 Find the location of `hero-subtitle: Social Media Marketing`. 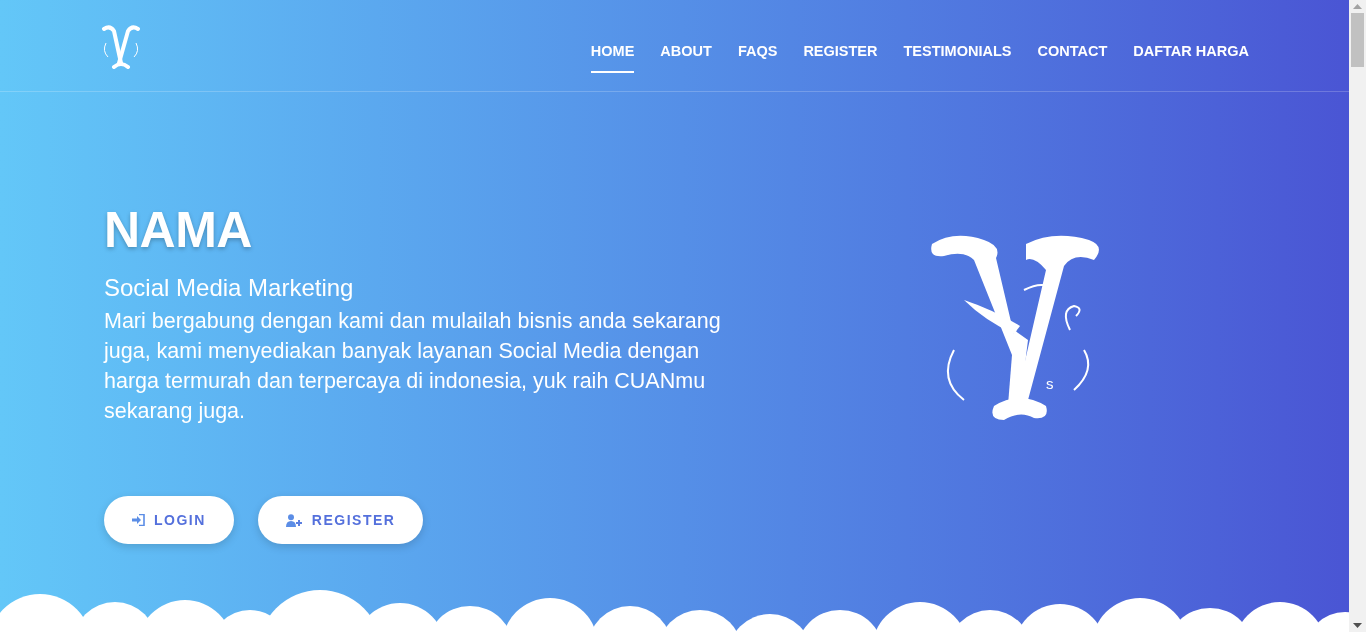

hero-subtitle: Social Media Marketing is located at coordinates (229, 288).